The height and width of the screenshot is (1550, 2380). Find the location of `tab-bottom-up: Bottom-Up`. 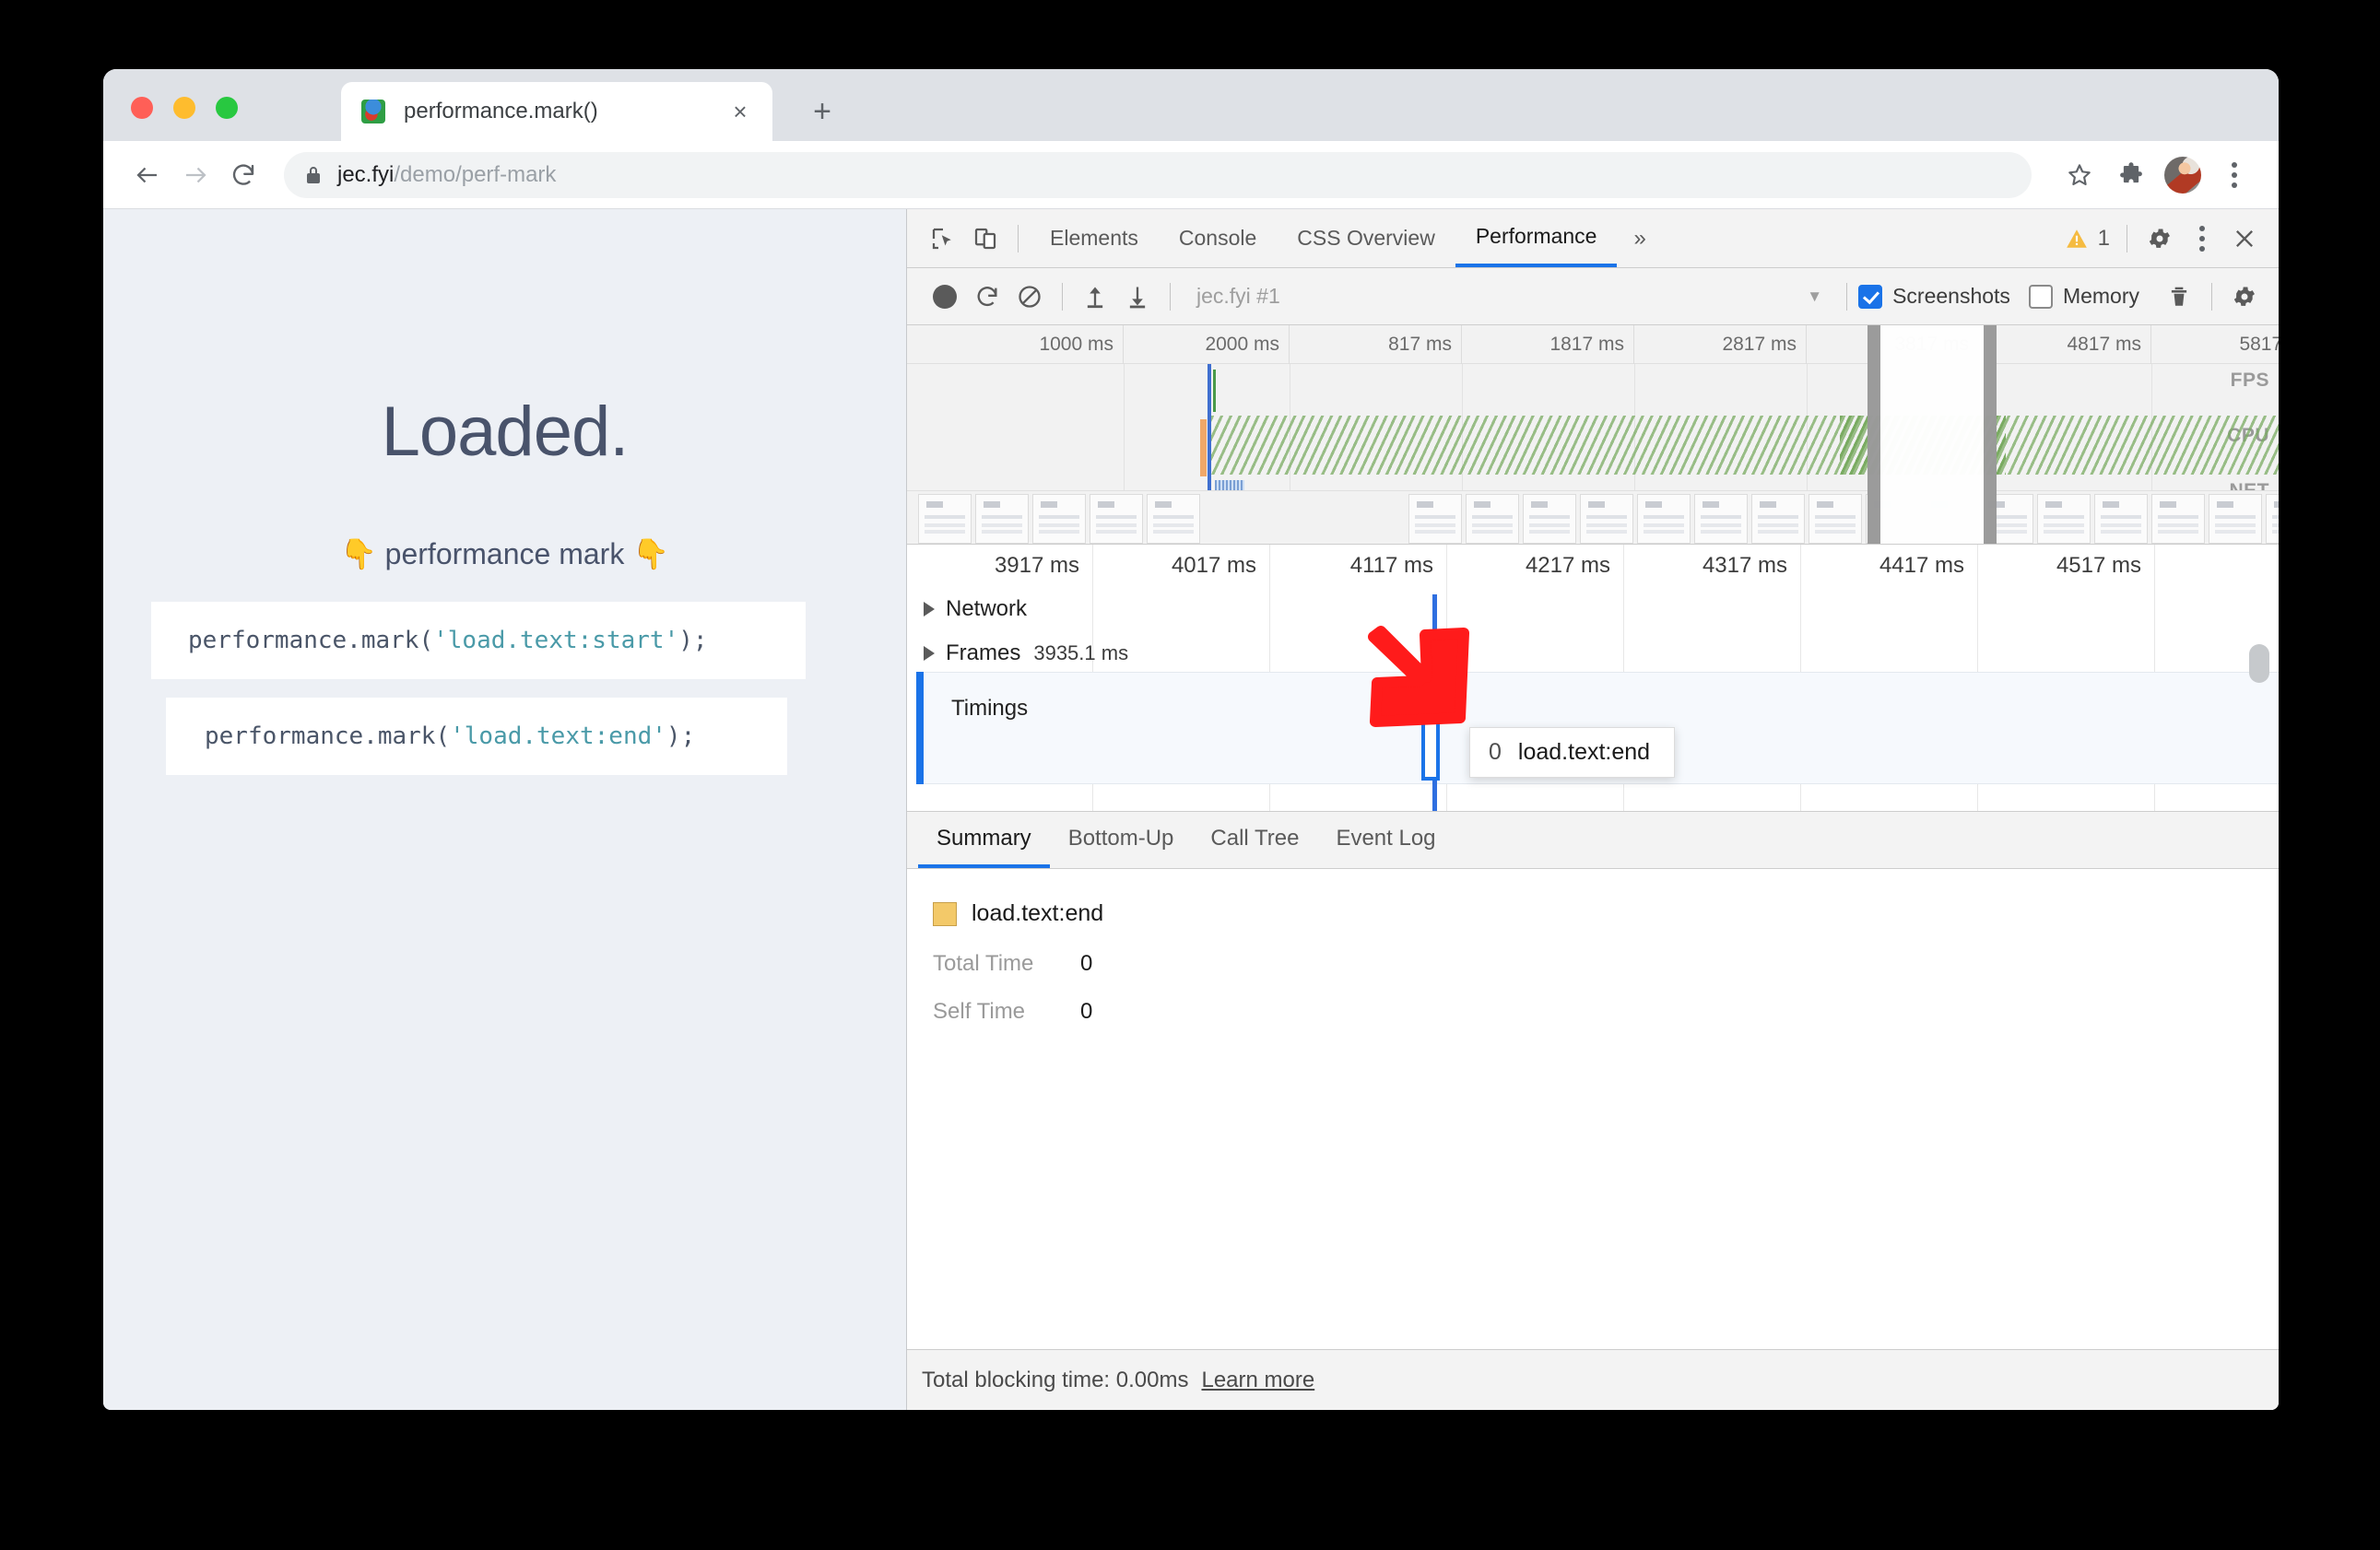

tab-bottom-up: Bottom-Up is located at coordinates (1121, 840).